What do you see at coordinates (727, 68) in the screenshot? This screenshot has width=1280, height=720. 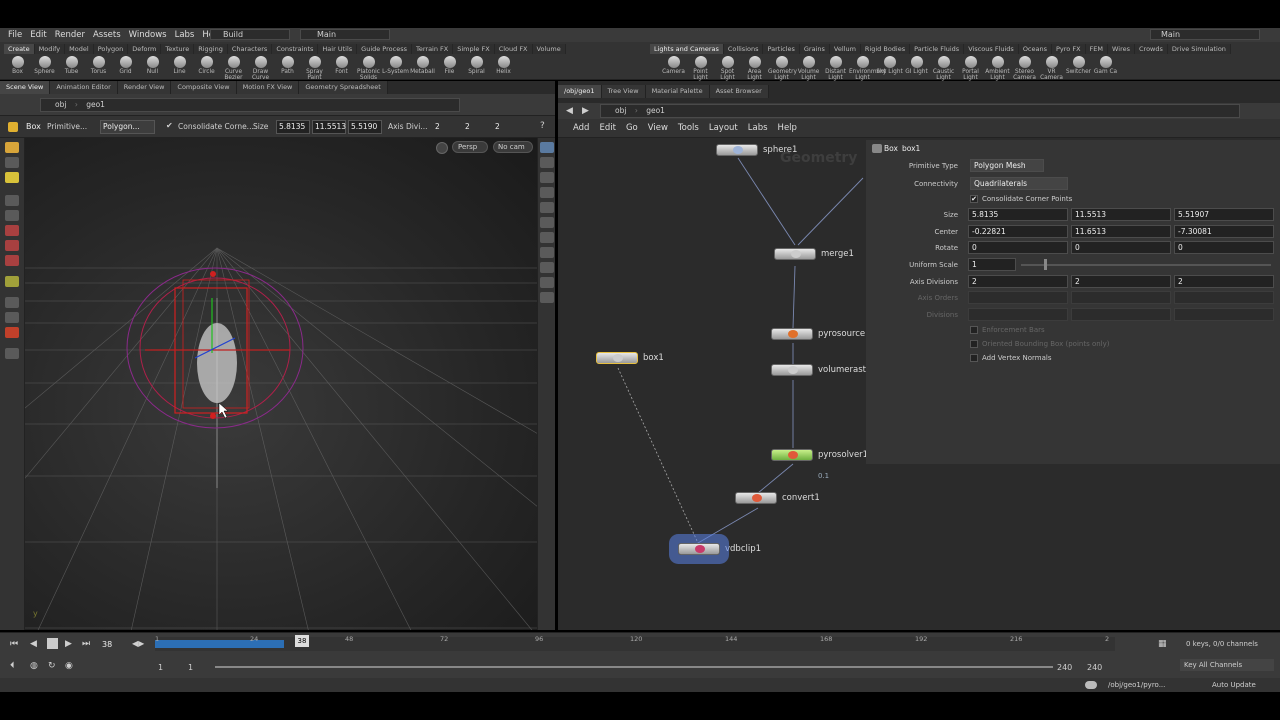 I see `tool-spot-light: Spot Light` at bounding box center [727, 68].